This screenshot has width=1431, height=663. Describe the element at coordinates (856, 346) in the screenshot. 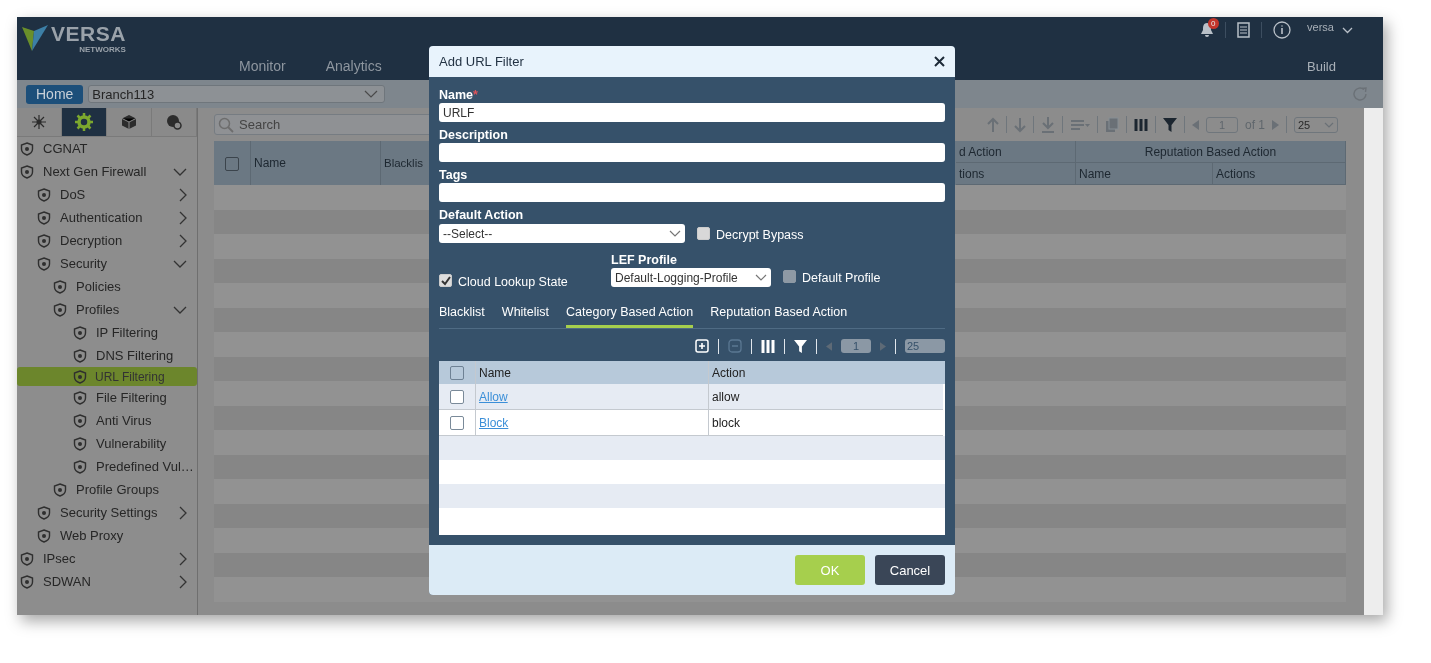

I see `page-field: 1` at that location.